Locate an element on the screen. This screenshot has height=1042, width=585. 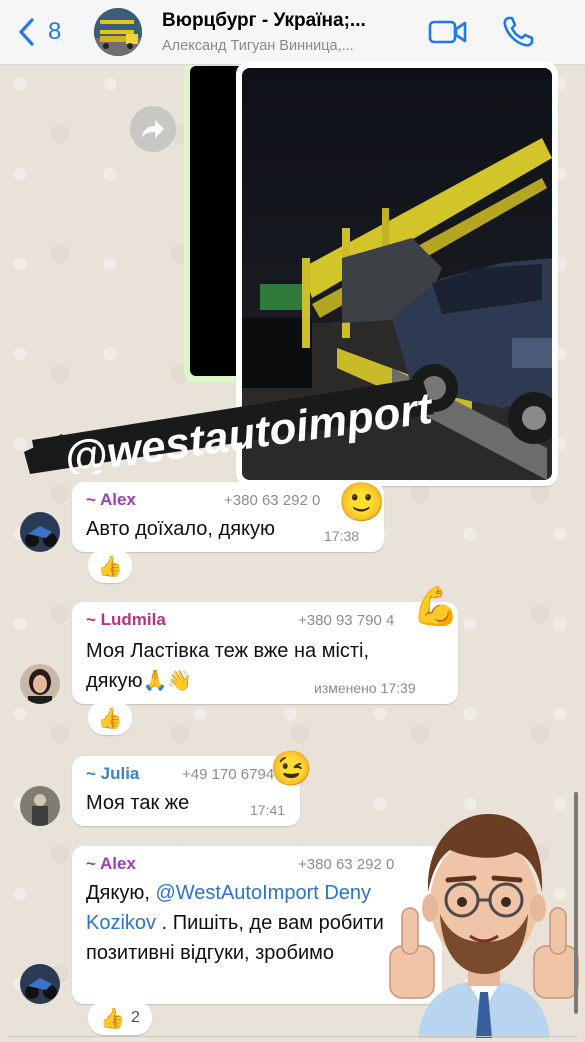
message-time: 17:41 is located at coordinates (268, 810).